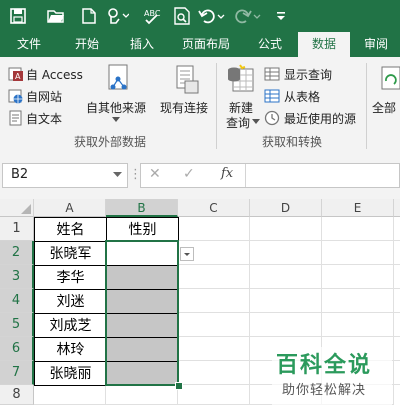 The width and height of the screenshot is (400, 409). Describe the element at coordinates (44, 96) in the screenshot. I see `from-web-button: 自网站` at that location.